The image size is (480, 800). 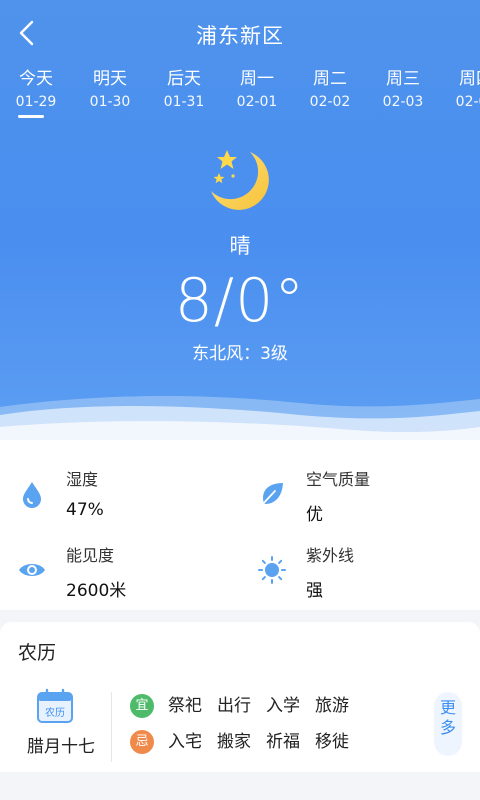 I want to click on calendar-icon: 农历, so click(x=55, y=705).